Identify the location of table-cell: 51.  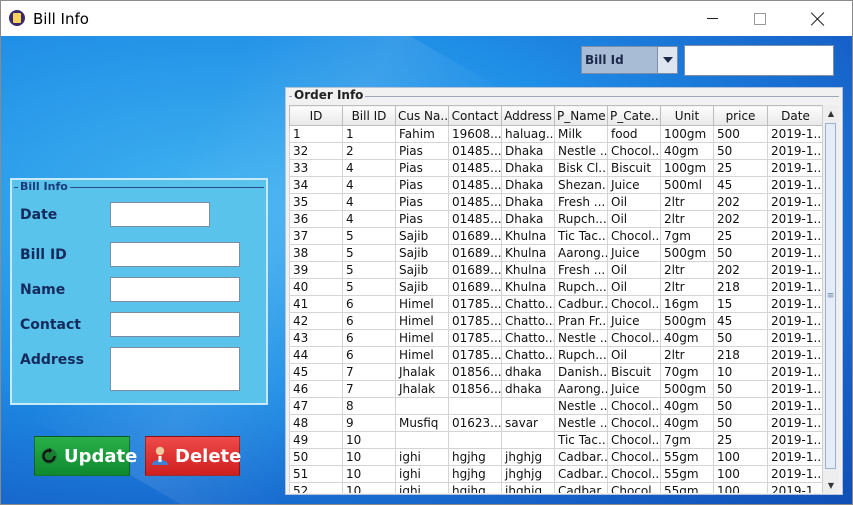
(316, 474).